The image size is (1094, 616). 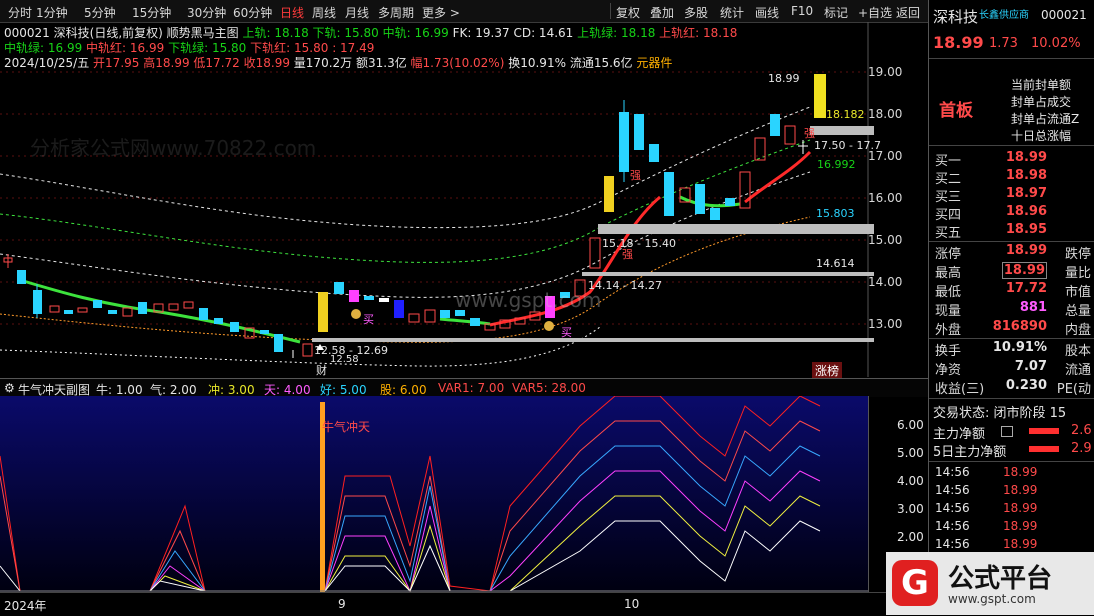 What do you see at coordinates (321, 370) in the screenshot?
I see `finance-marker: 财` at bounding box center [321, 370].